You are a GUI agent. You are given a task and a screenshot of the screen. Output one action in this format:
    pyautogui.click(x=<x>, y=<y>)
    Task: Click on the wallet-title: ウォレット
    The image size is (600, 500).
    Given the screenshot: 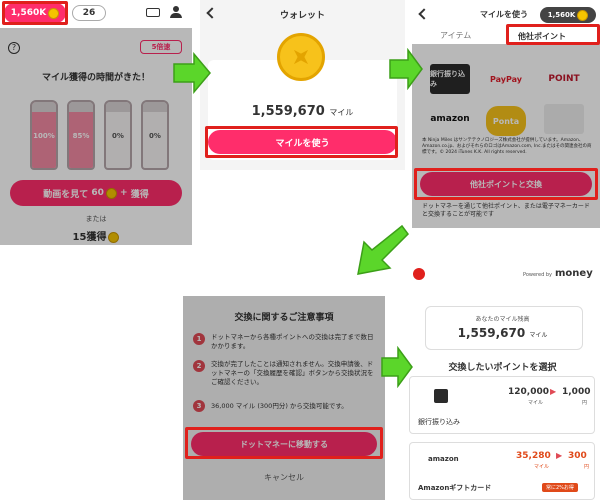 What is the action you would take?
    pyautogui.click(x=302, y=16)
    